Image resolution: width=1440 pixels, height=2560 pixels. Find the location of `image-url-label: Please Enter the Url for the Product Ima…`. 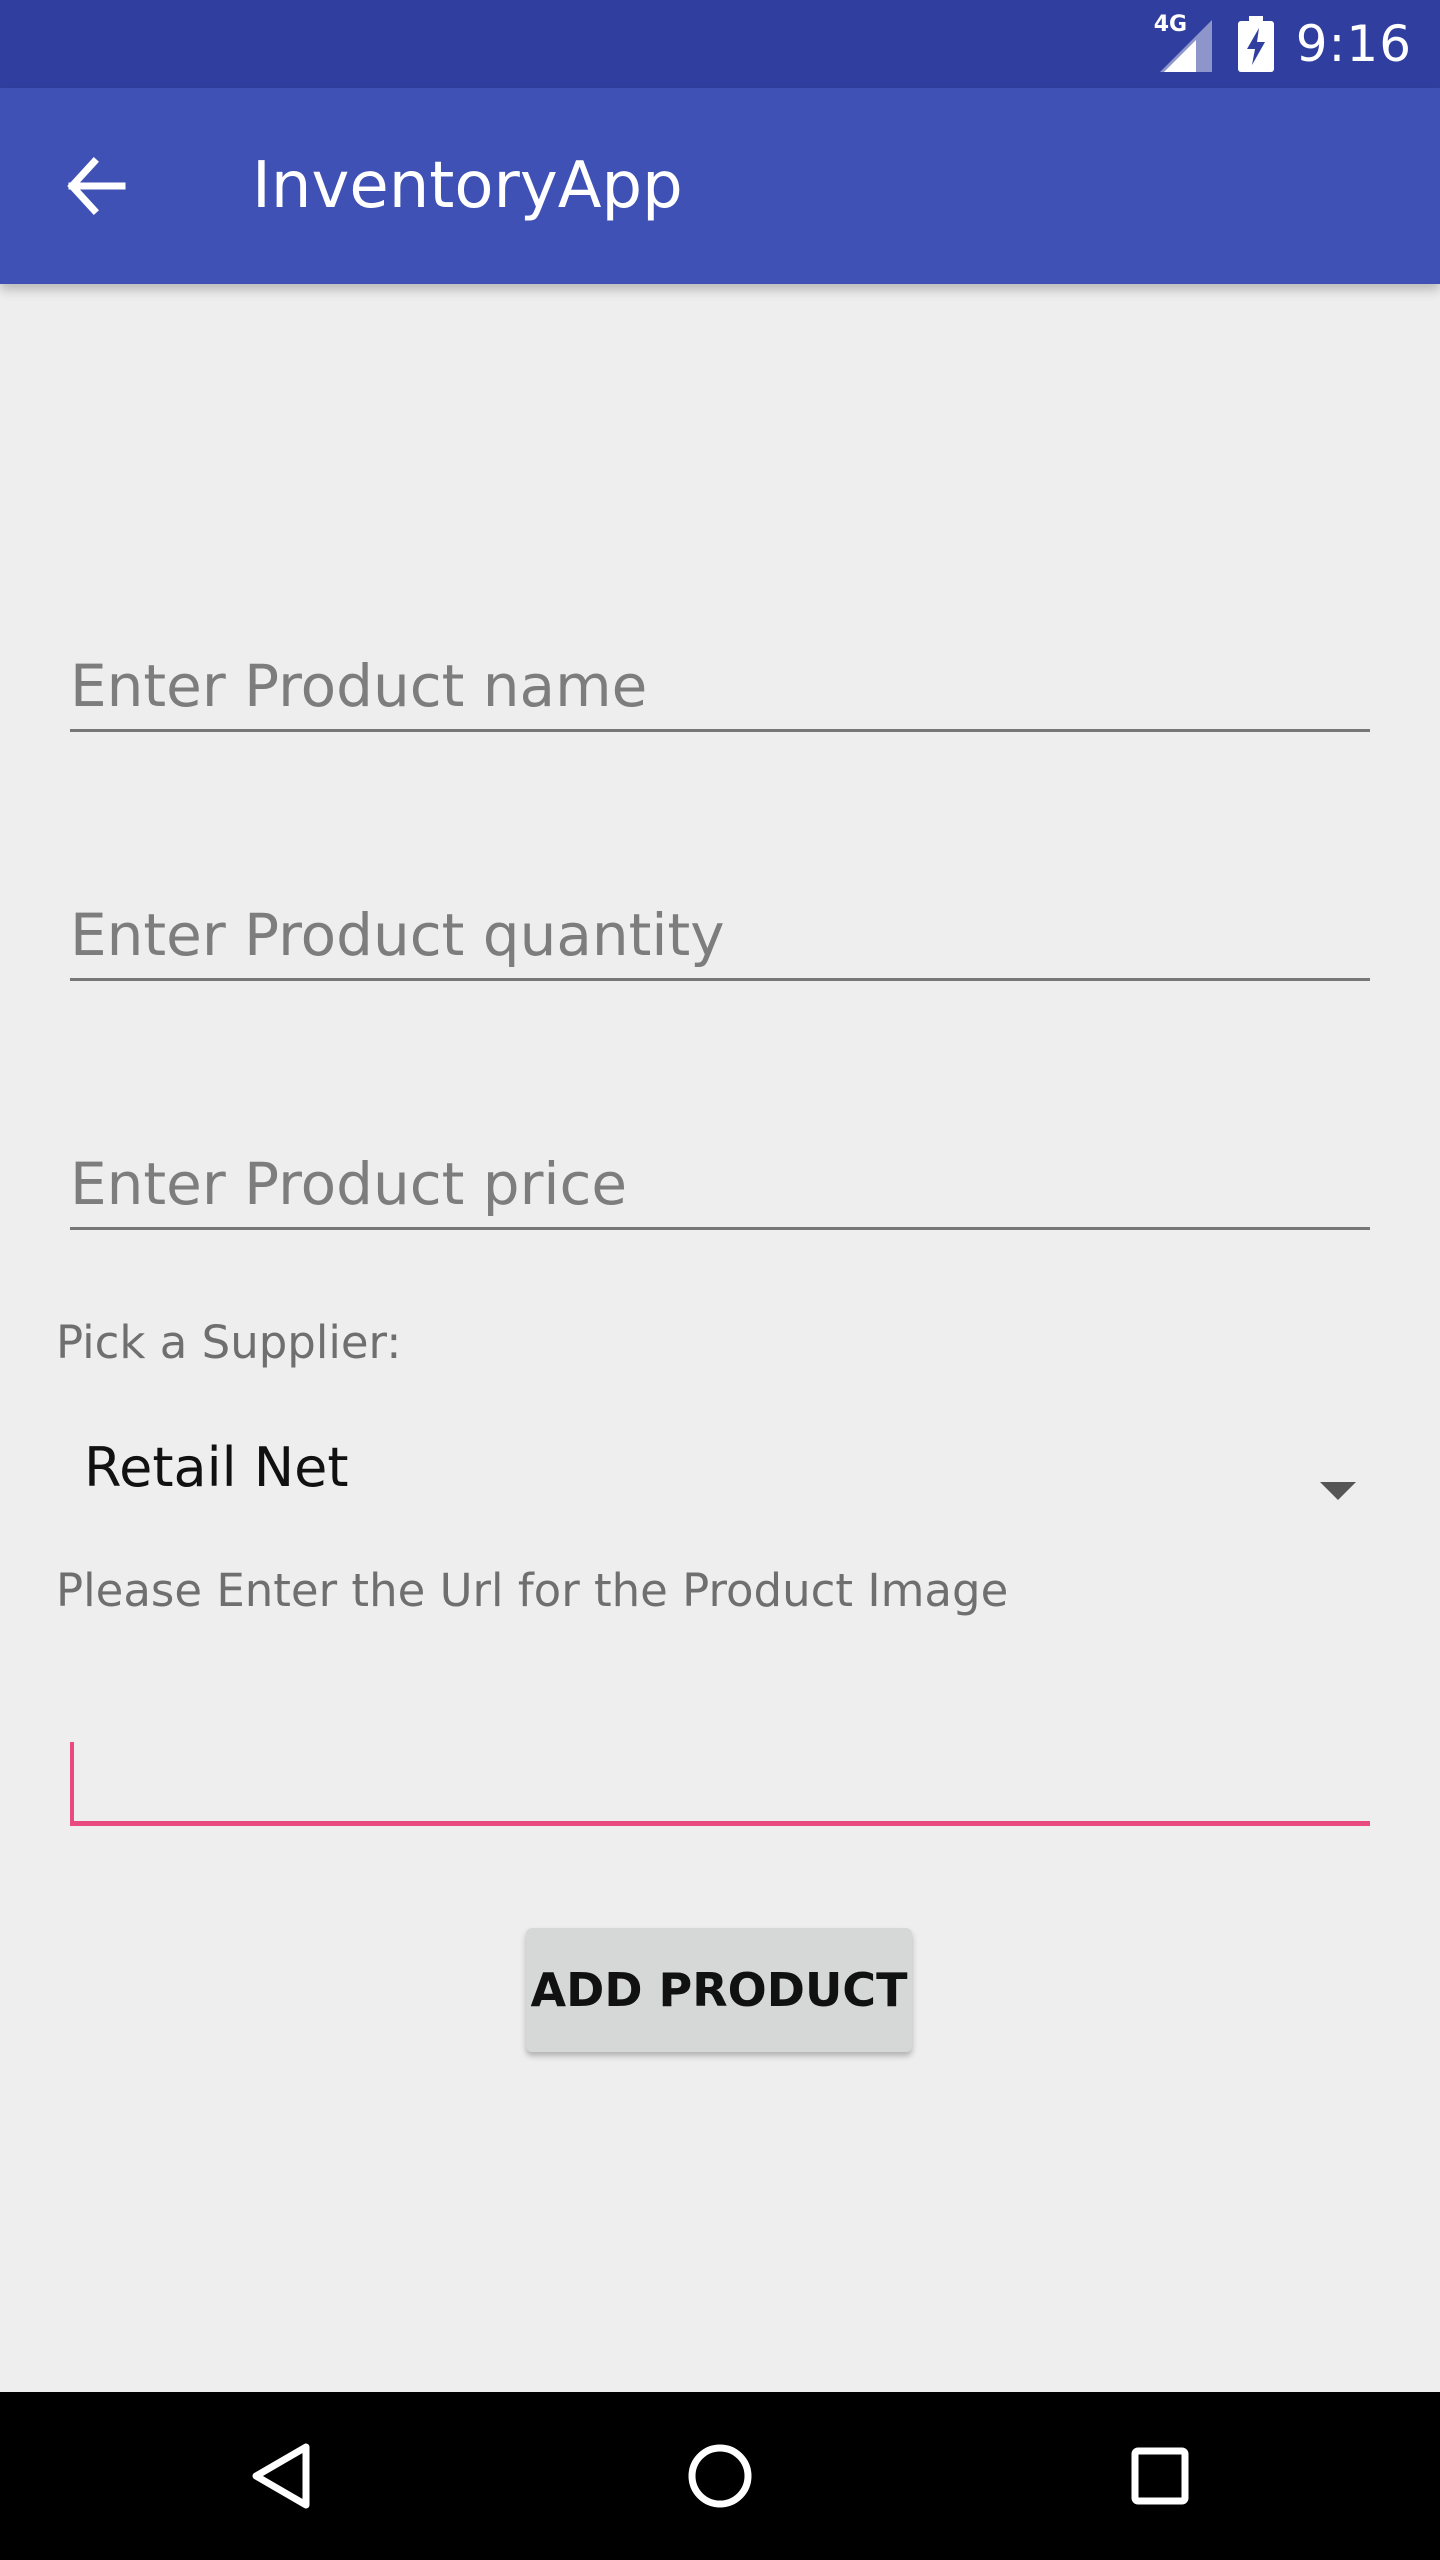

image-url-label: Please Enter the Url for the Product Ima… is located at coordinates (532, 1590).